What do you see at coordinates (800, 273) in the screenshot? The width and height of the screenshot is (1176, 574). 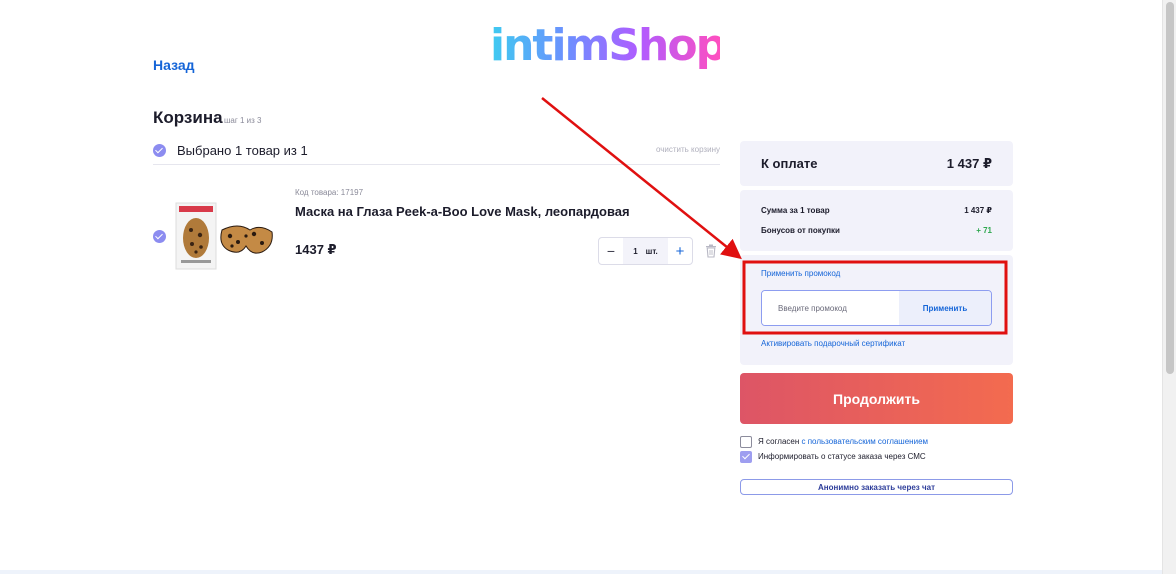 I see `apply-promo-link: Применить промокод` at bounding box center [800, 273].